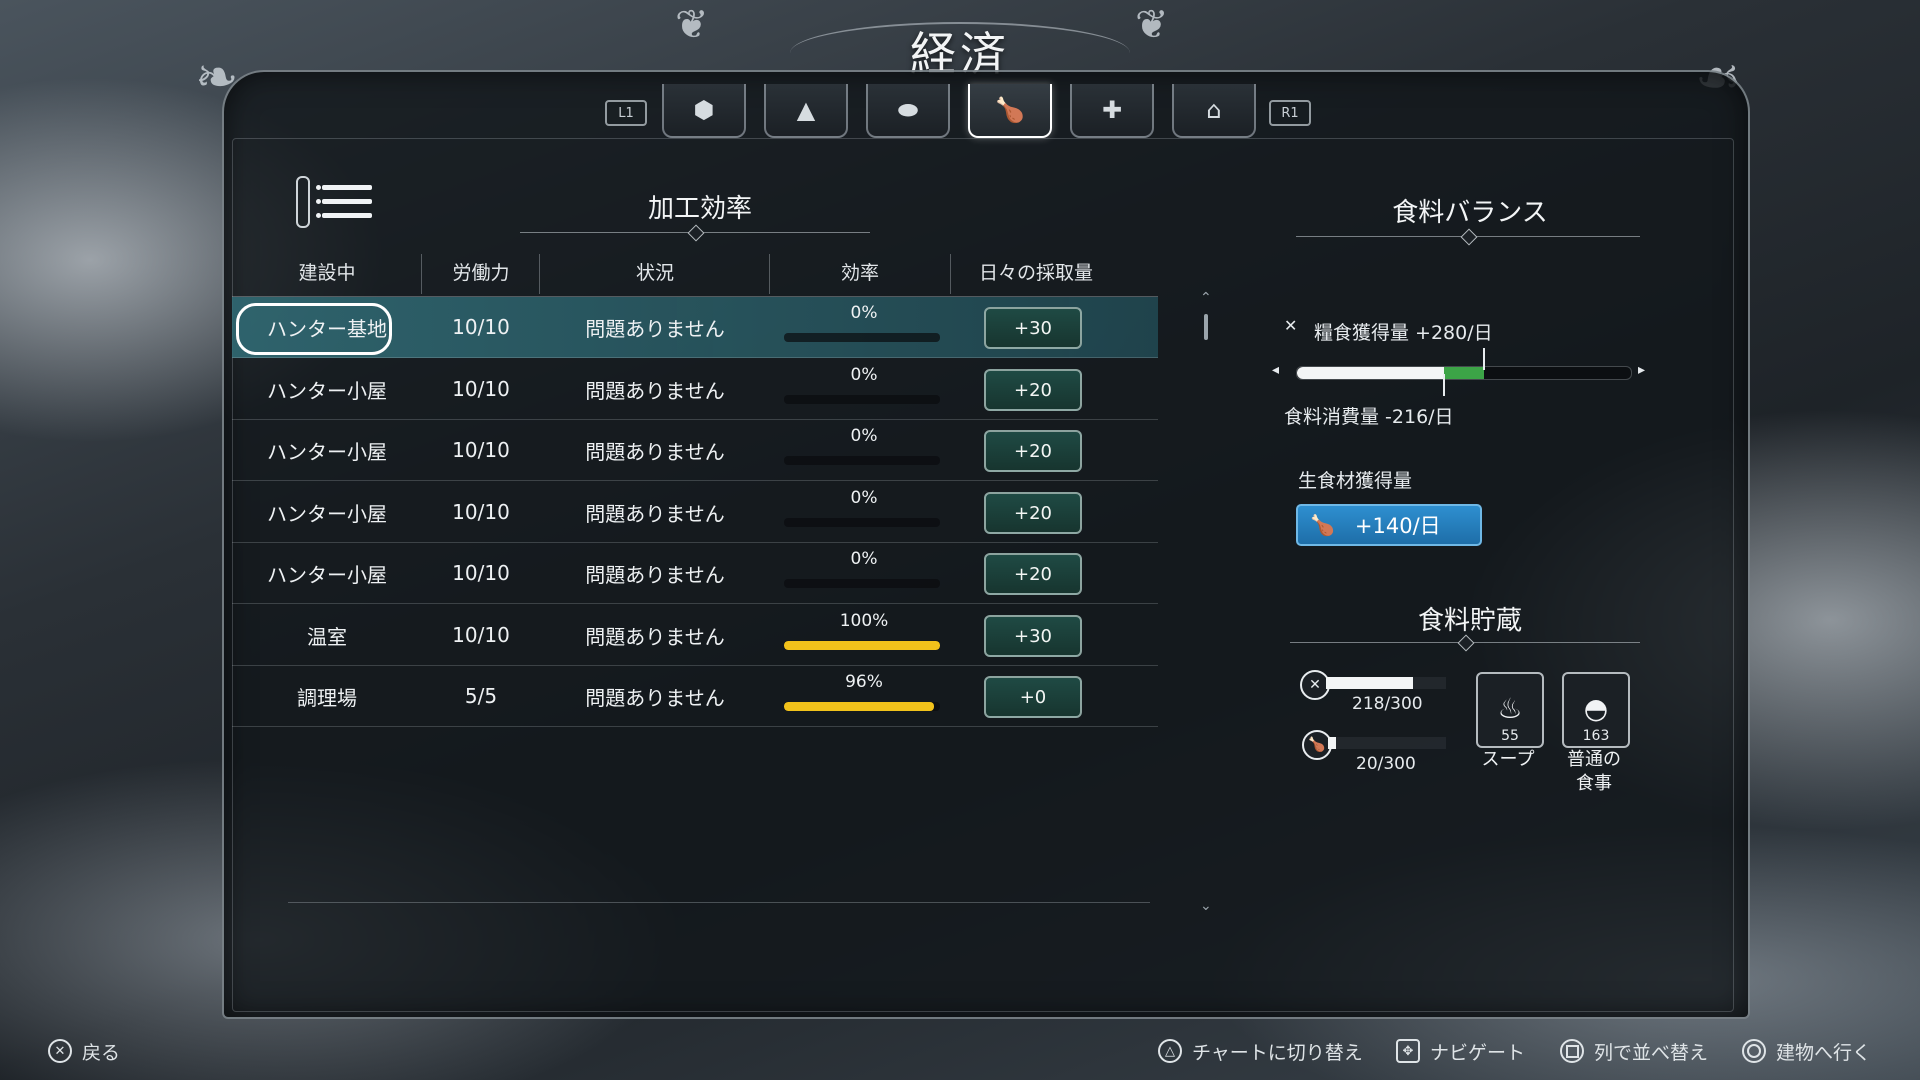  Describe the element at coordinates (1036, 271) in the screenshot. I see `column-header-daily-yield: 日々の採取量` at that location.